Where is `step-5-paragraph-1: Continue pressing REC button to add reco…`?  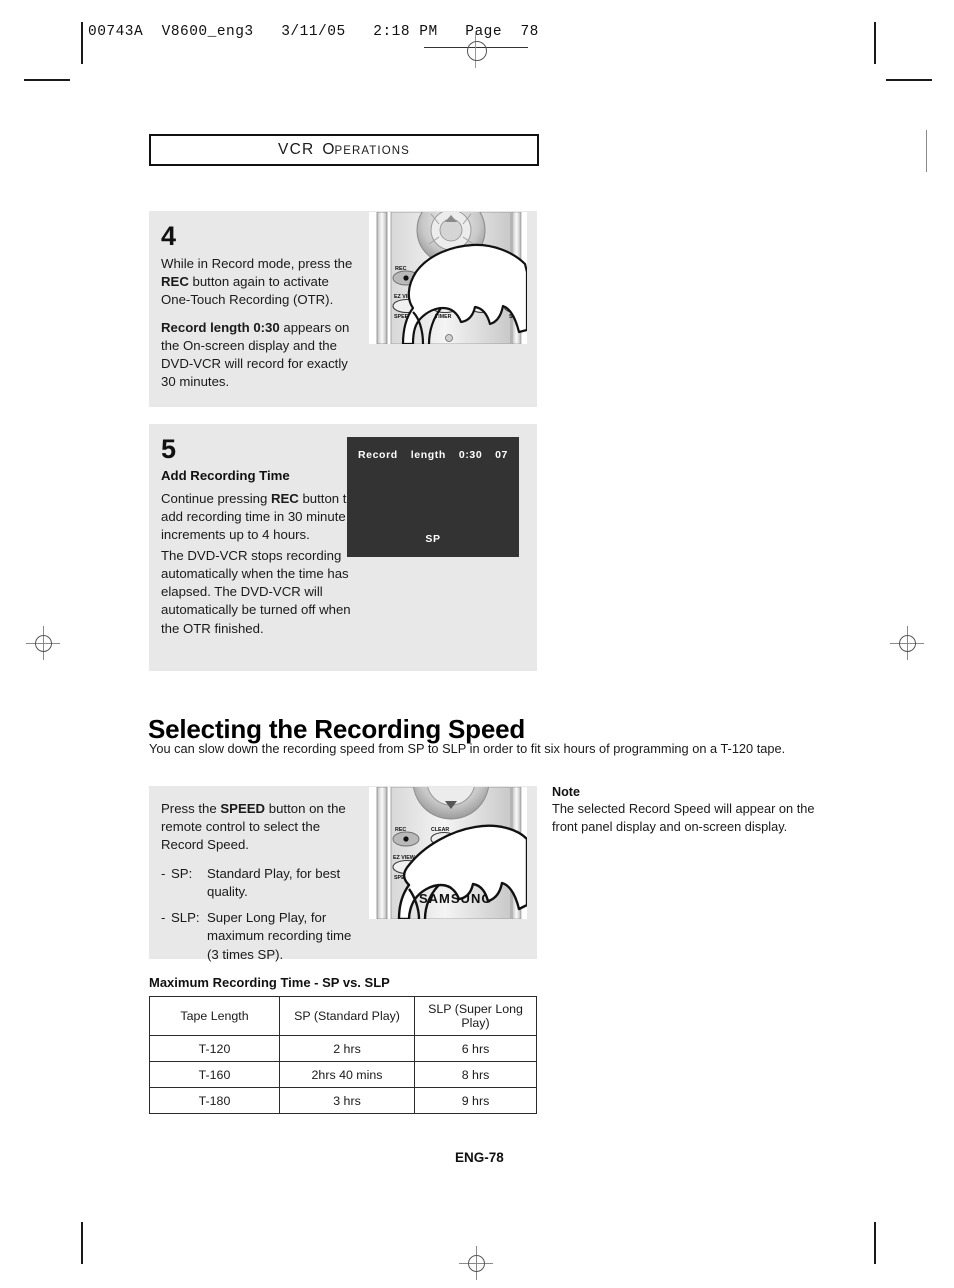
step-5-paragraph-1: Continue pressing REC button to add reco… is located at coordinates (259, 517).